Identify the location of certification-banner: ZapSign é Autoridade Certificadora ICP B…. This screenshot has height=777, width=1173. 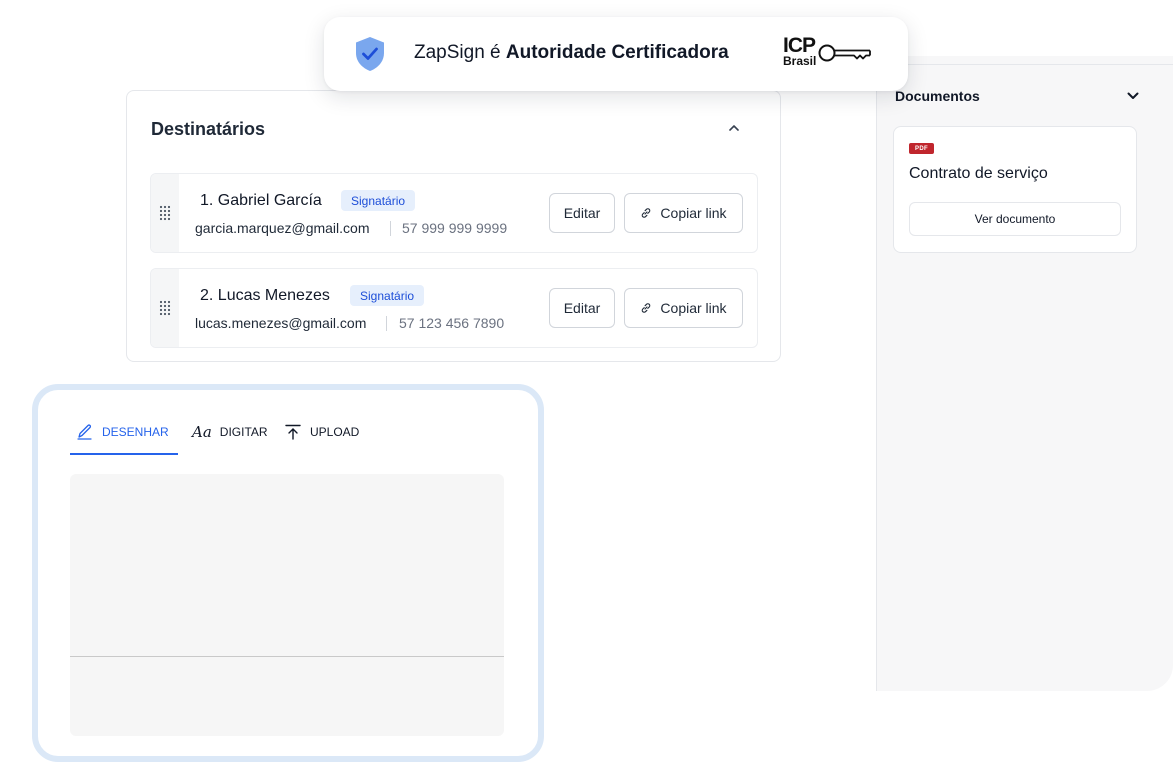
(616, 54).